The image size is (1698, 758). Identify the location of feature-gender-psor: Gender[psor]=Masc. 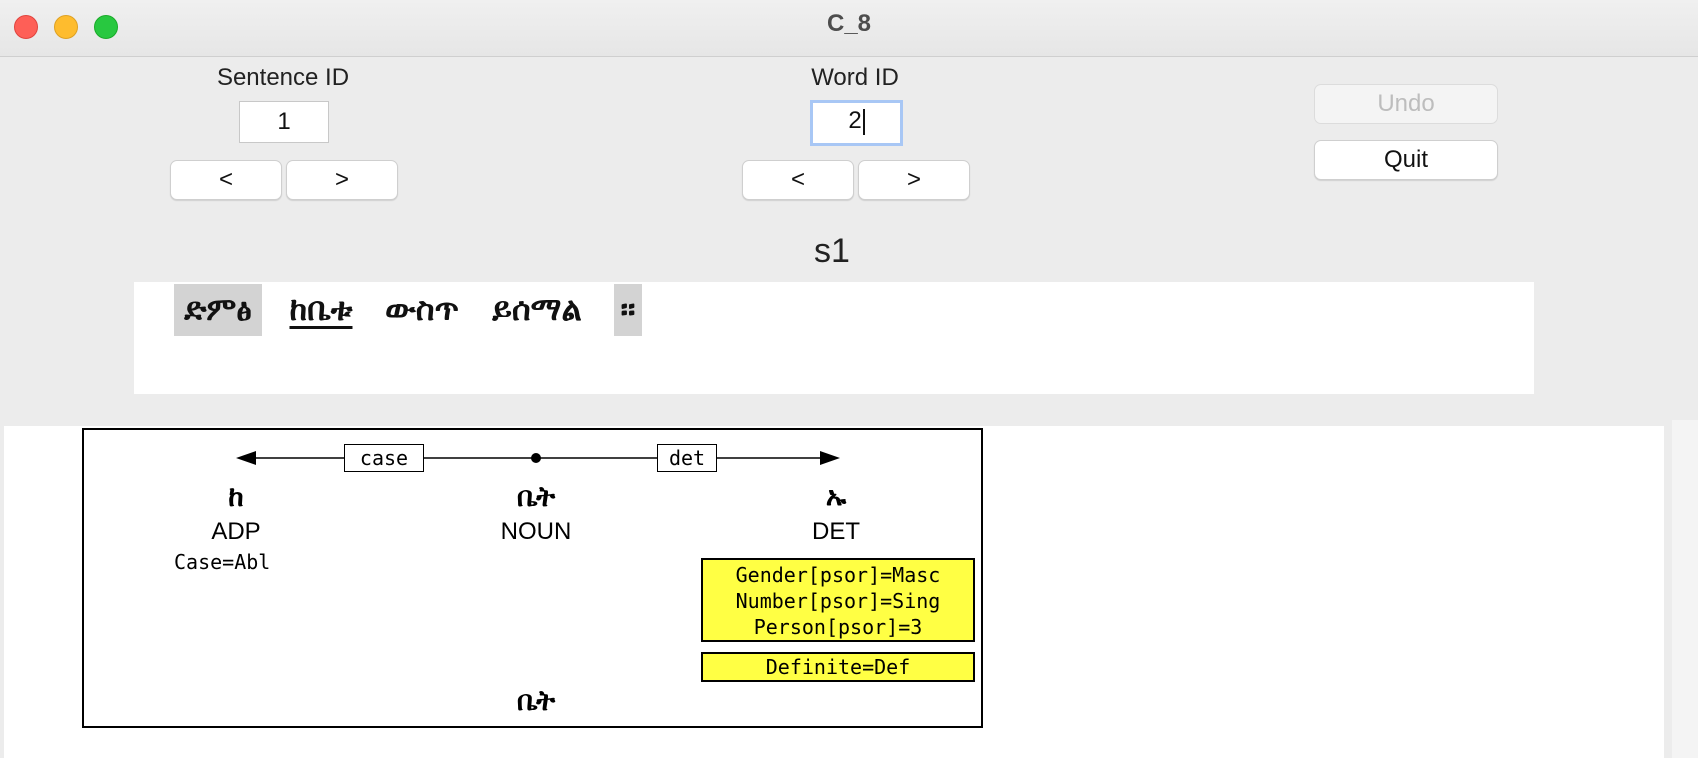
(838, 575).